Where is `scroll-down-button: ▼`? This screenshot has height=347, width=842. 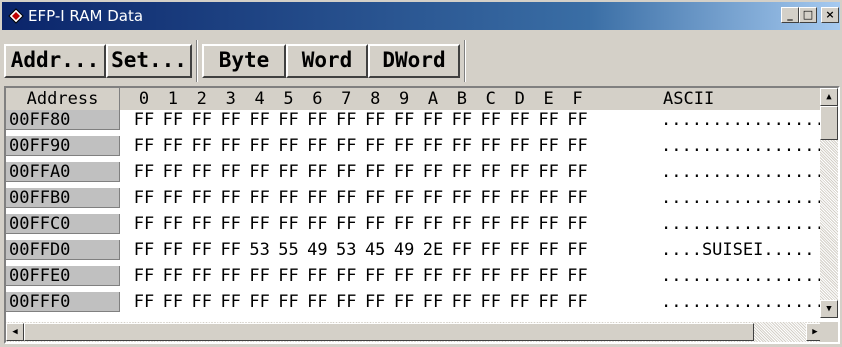 scroll-down-button: ▼ is located at coordinates (829, 309).